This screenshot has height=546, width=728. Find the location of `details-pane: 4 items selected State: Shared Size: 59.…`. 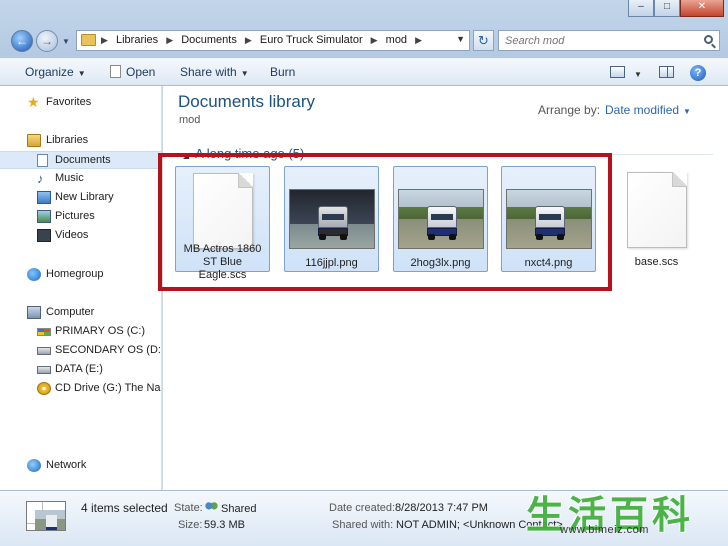

details-pane: 4 items selected State: Shared Size: 59.… is located at coordinates (364, 518).